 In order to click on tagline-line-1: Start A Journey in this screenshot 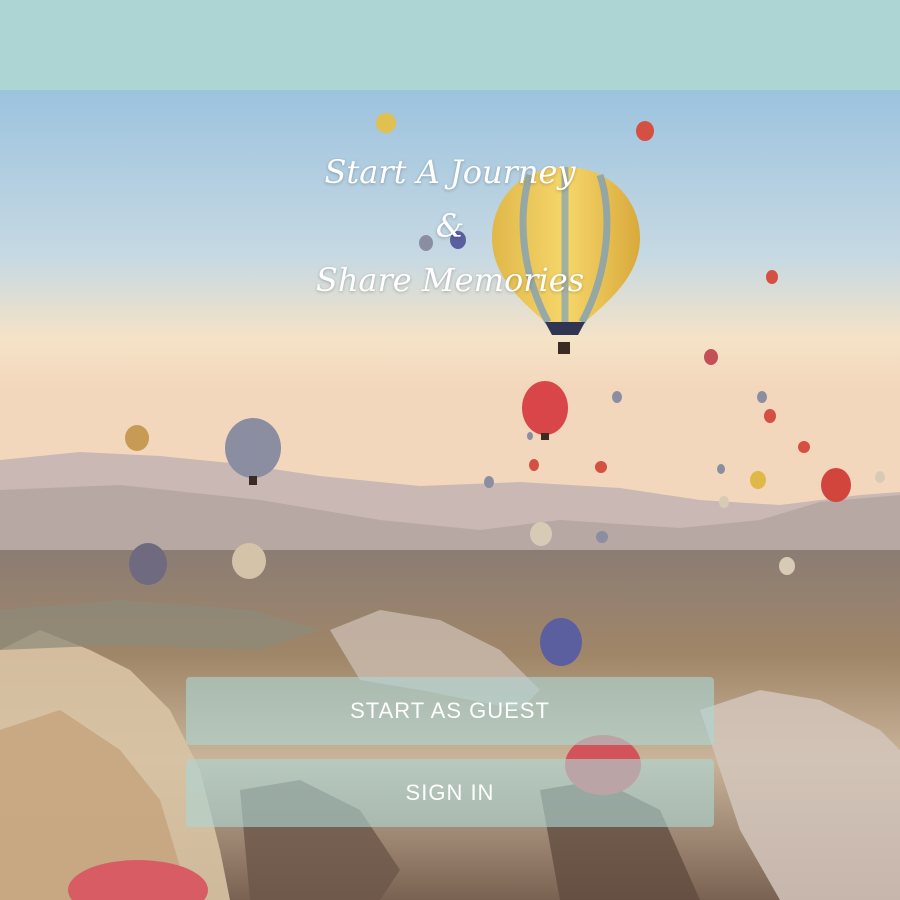, I will do `click(450, 172)`.